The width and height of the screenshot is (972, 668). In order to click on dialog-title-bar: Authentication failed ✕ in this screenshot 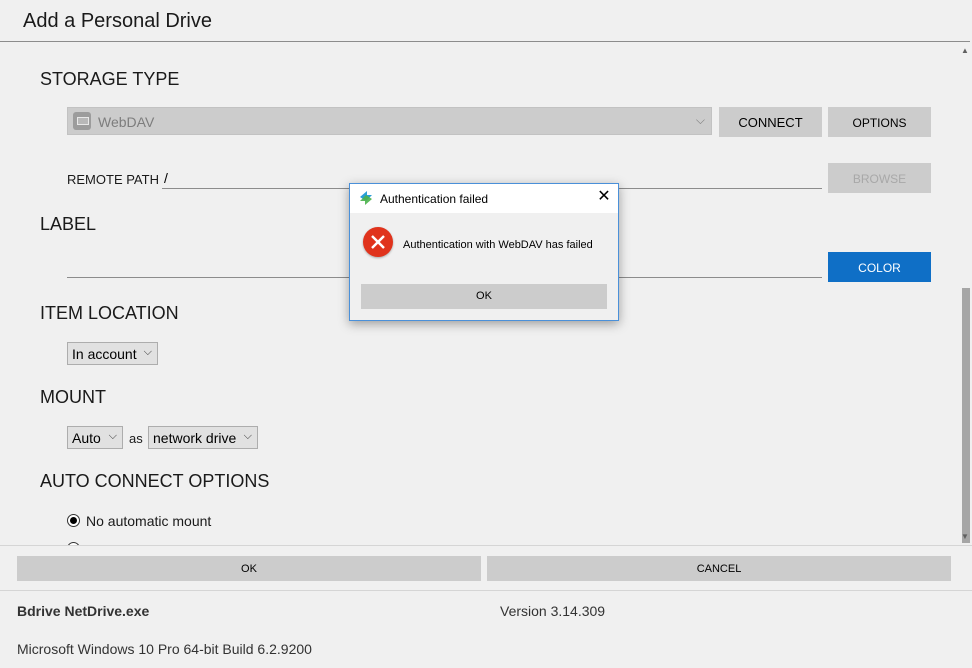, I will do `click(484, 198)`.